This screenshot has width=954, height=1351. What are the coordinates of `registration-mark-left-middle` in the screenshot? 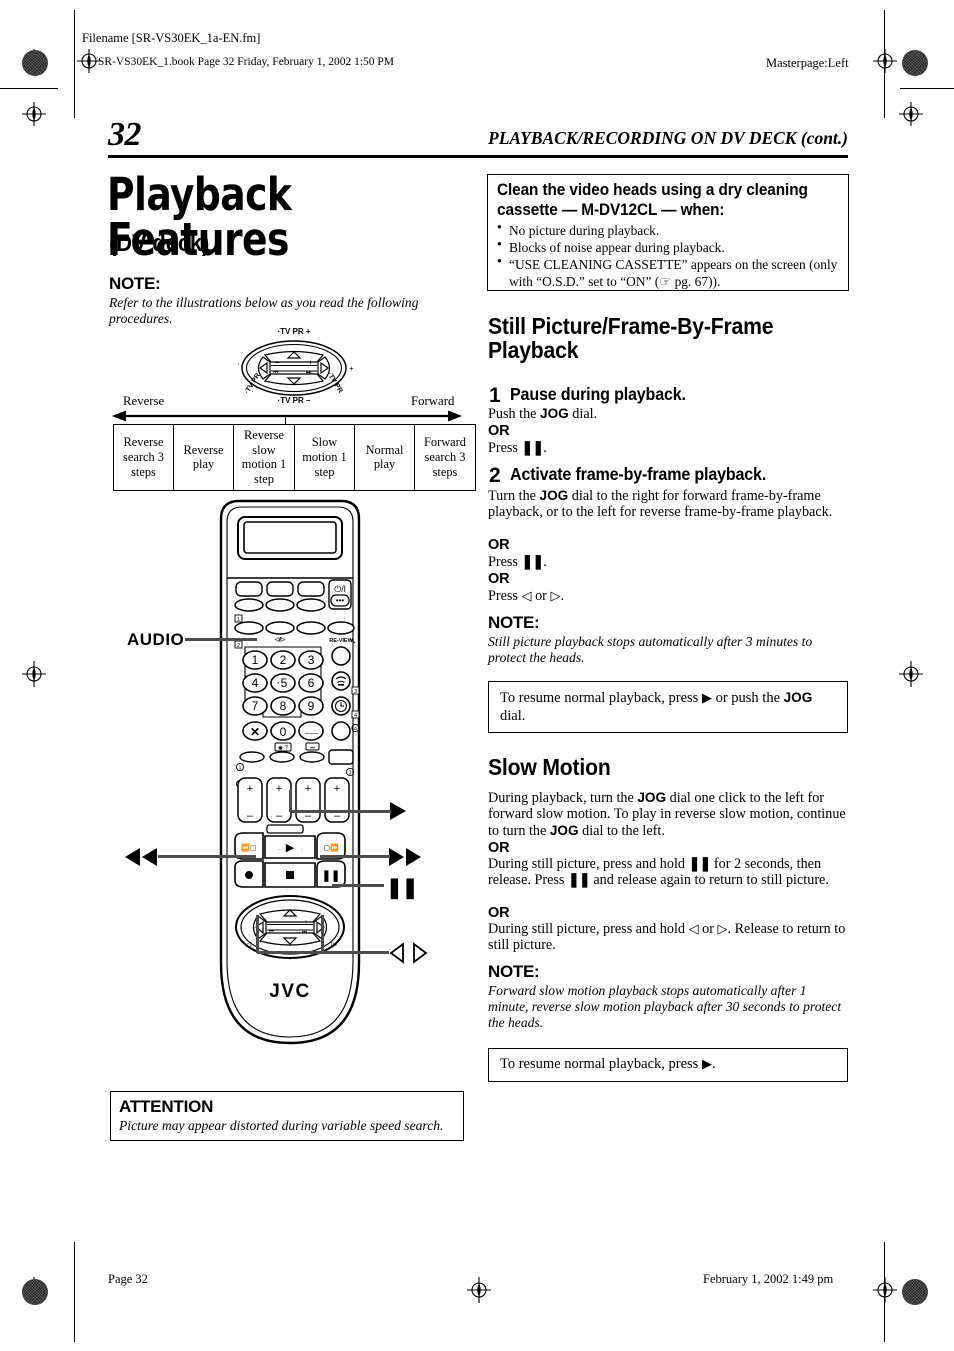 It's located at (34, 674).